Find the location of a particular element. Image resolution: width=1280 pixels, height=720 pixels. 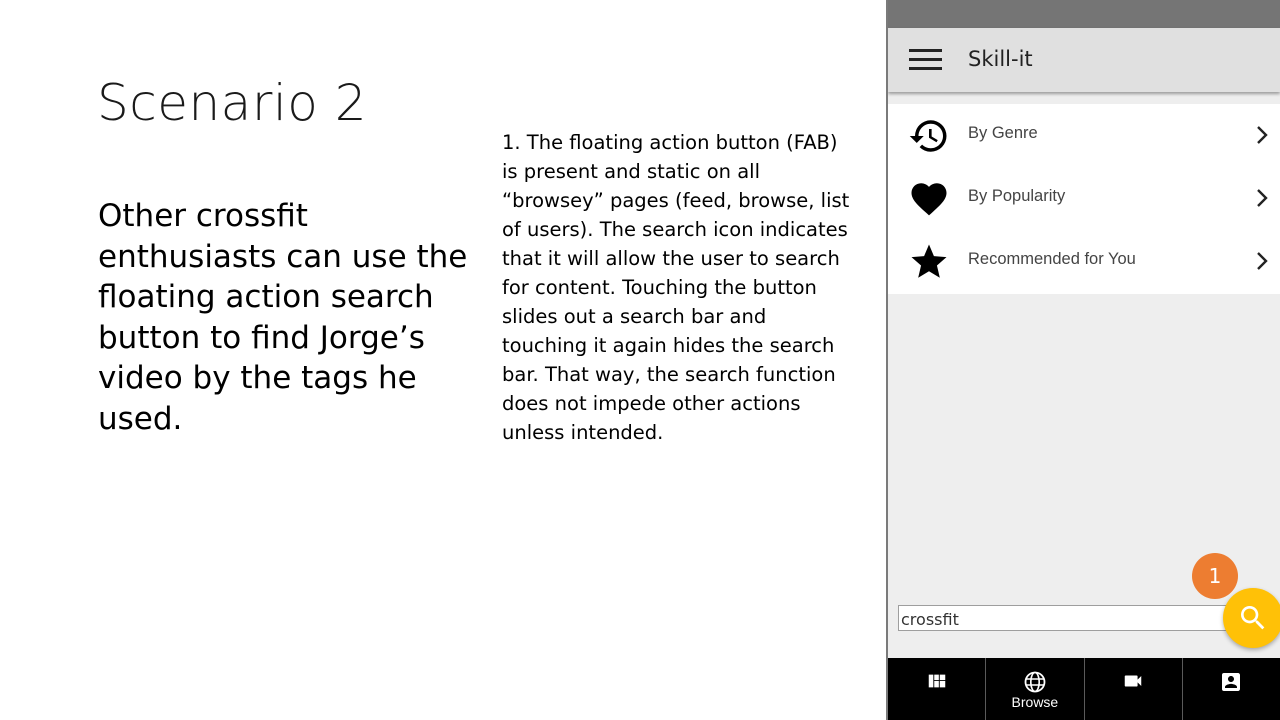

nav-label: Browse is located at coordinates (1035, 702).